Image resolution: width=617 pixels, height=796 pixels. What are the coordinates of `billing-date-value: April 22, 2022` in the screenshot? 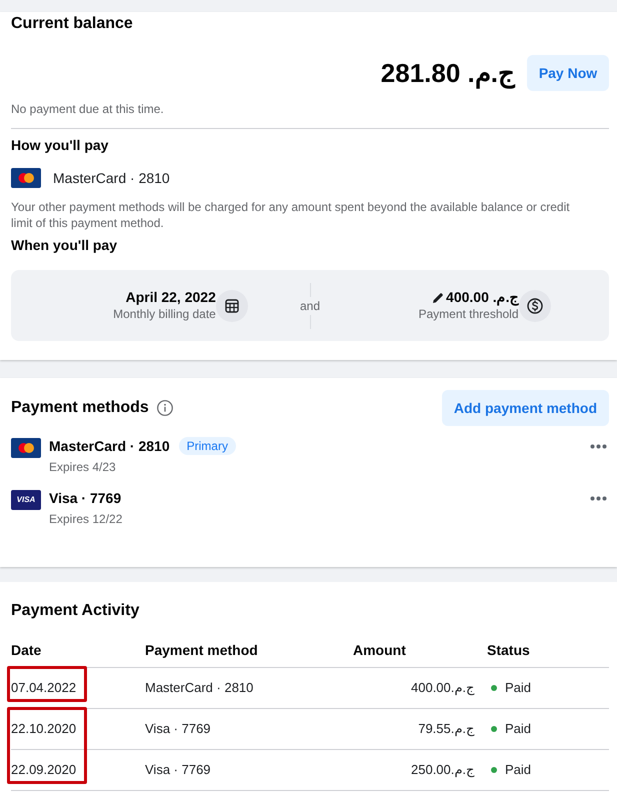 It's located at (171, 297).